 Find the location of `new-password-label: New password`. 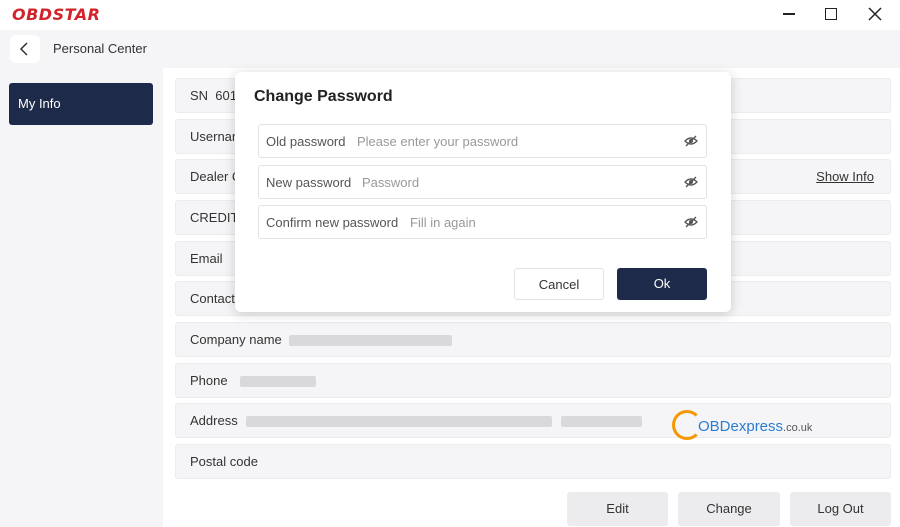

new-password-label: New password is located at coordinates (309, 182).